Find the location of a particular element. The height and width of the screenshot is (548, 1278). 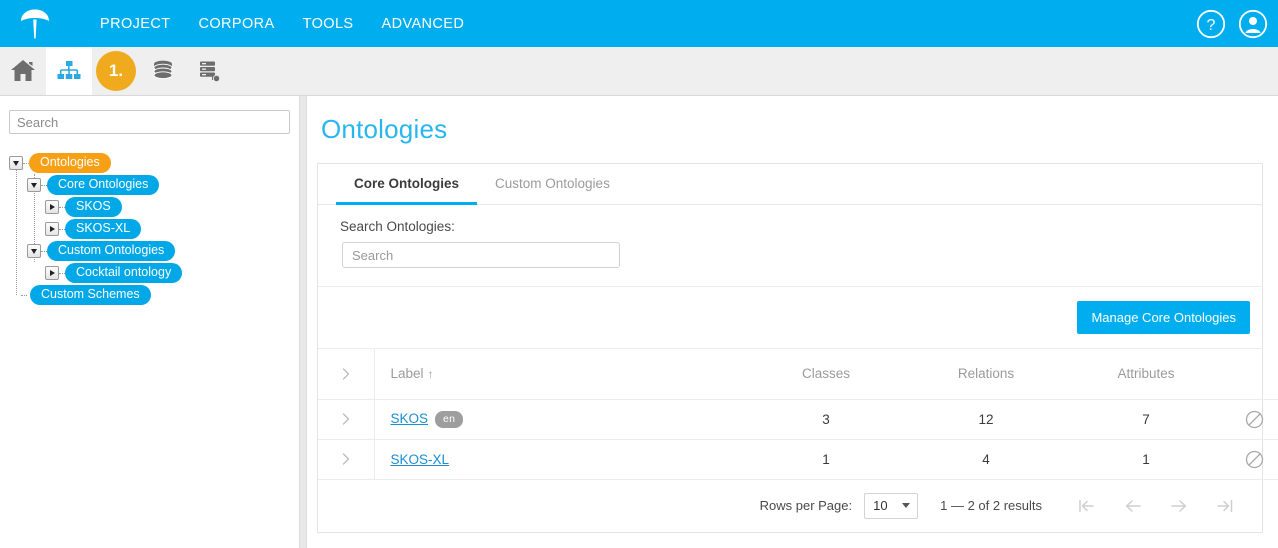

first-page-icon is located at coordinates (1086, 505).